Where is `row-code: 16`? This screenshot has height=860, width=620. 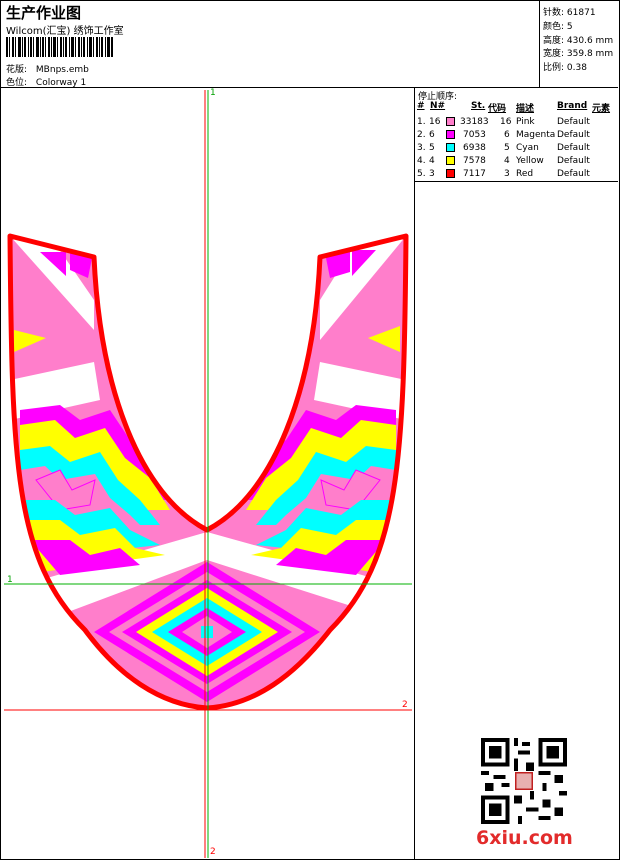
row-code: 16 is located at coordinates (506, 122).